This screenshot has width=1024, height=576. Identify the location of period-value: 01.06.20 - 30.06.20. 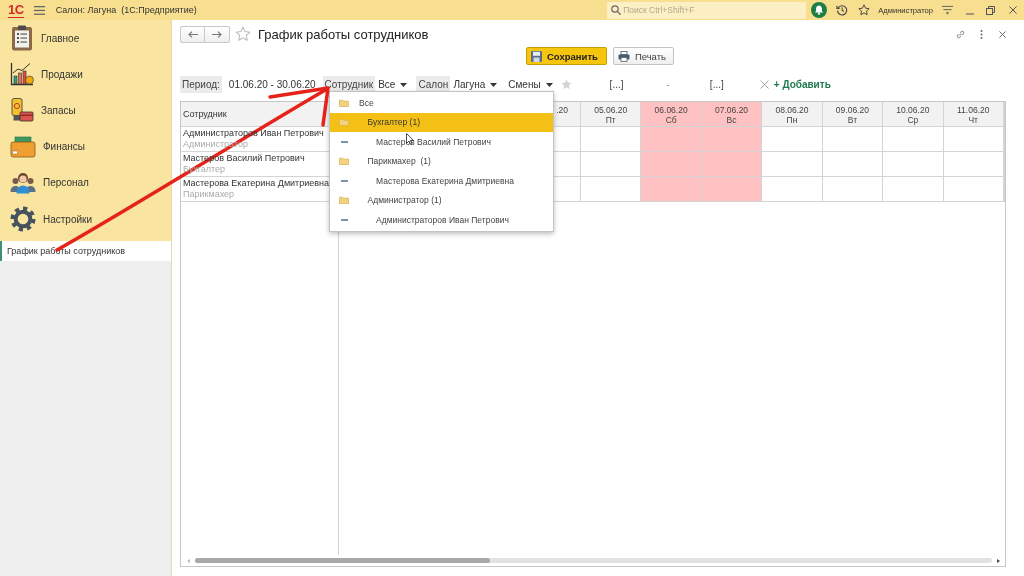
(272, 84).